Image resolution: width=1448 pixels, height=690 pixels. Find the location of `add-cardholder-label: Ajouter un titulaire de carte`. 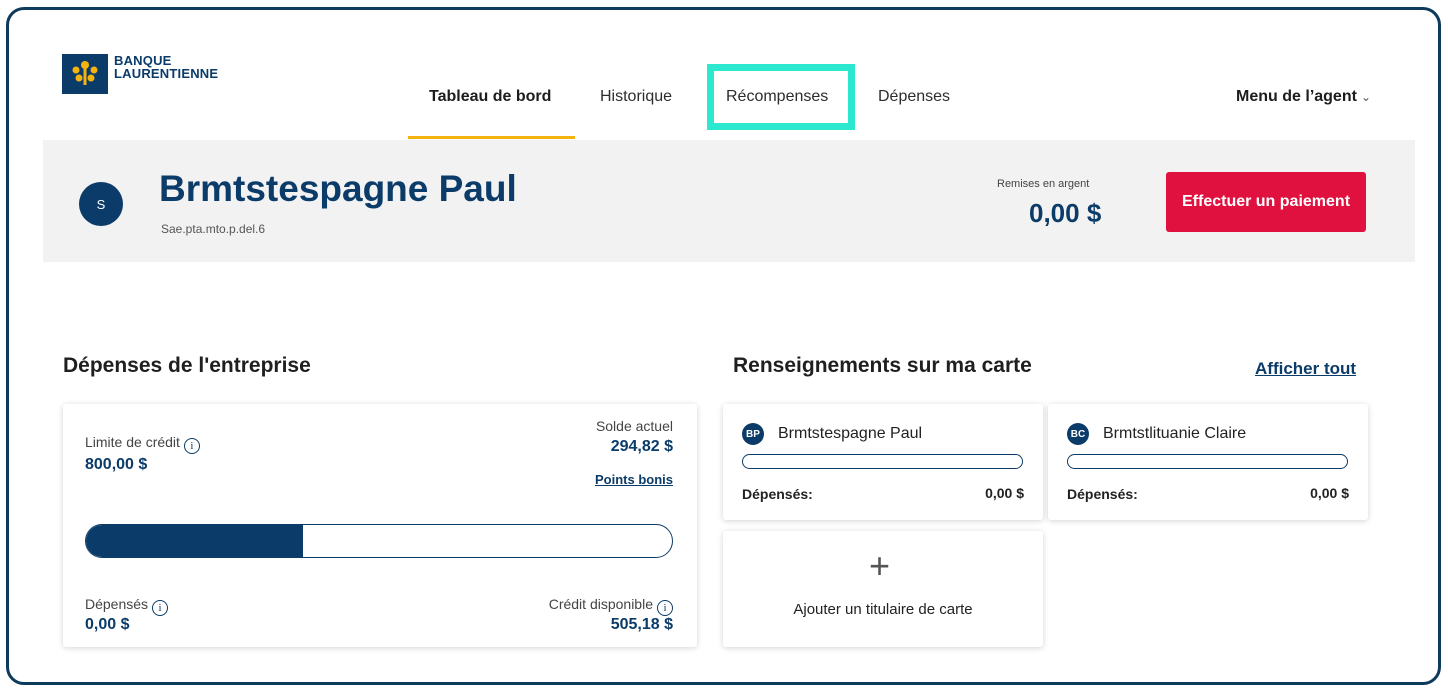

add-cardholder-label: Ajouter un titulaire de carte is located at coordinates (883, 609).